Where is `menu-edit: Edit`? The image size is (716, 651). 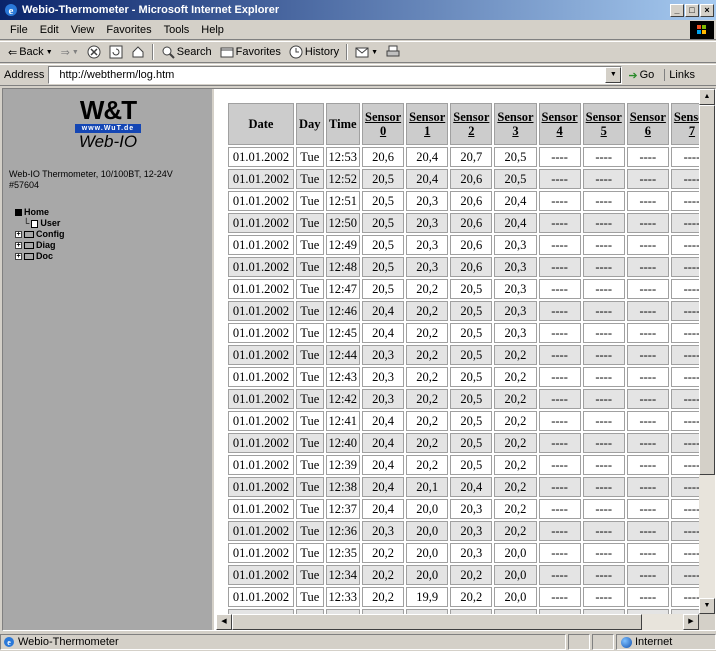
menu-edit: Edit is located at coordinates (49, 30).